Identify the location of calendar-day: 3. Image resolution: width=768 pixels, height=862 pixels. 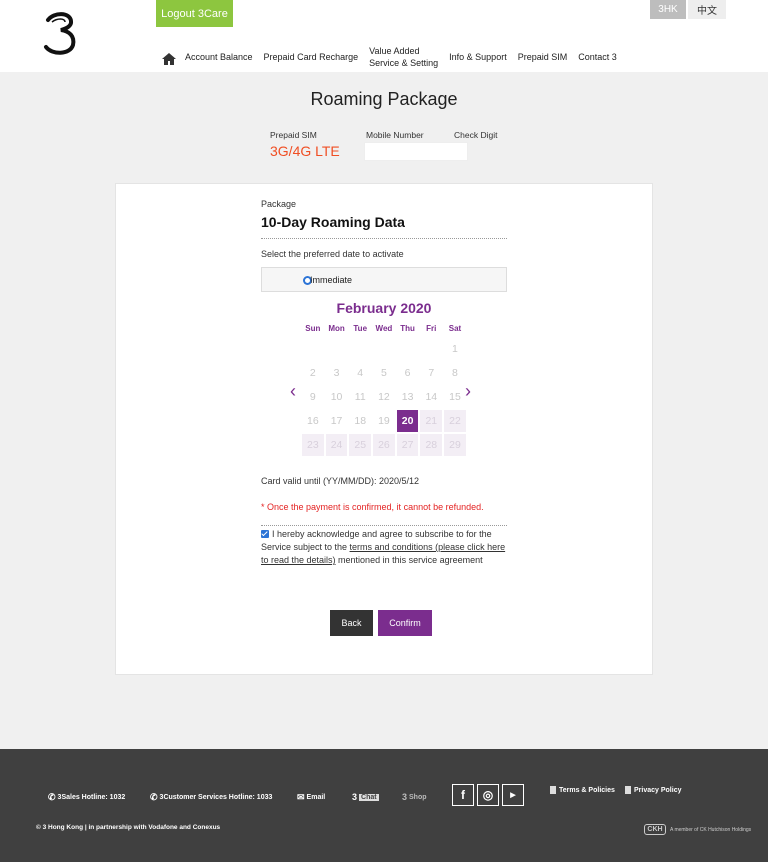
(336, 373).